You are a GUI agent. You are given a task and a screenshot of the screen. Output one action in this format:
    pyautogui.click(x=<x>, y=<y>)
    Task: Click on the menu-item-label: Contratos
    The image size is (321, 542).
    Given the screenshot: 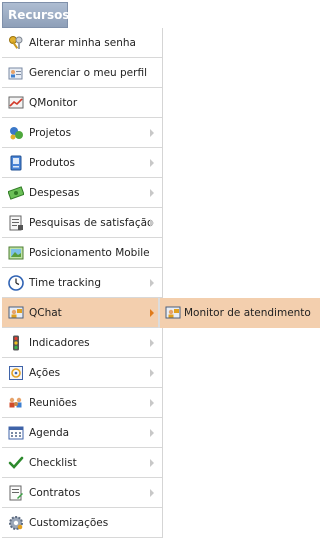 What is the action you would take?
    pyautogui.click(x=55, y=493)
    